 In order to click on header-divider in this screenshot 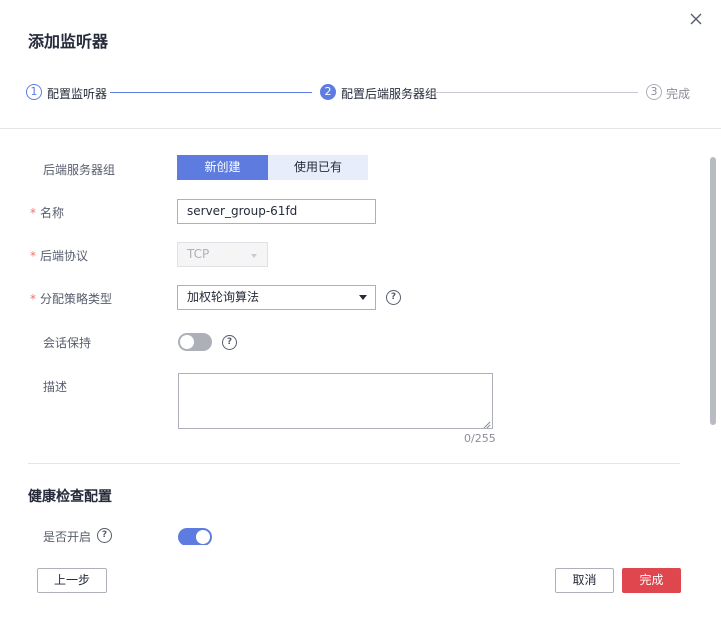, I will do `click(360, 128)`.